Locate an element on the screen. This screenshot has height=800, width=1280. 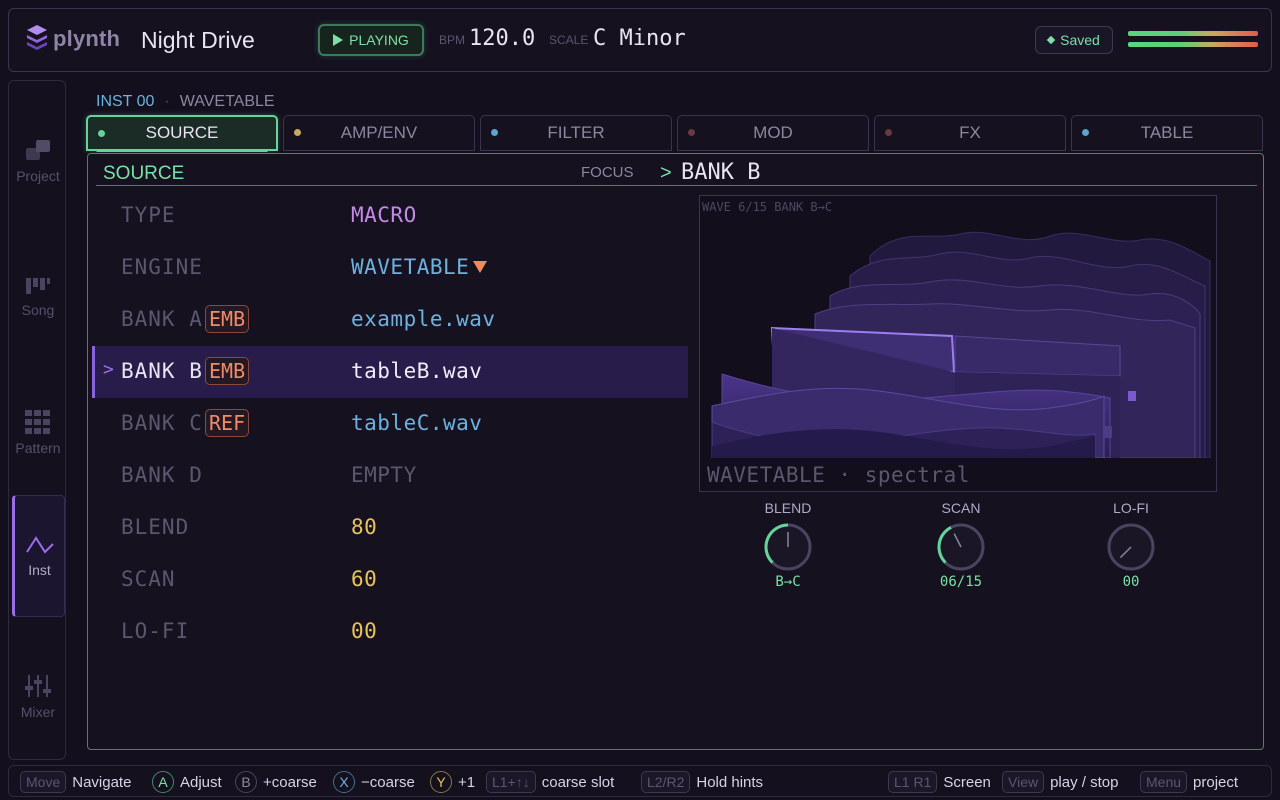
param-row-bank-b: > BANK B EMB tableB.wav is located at coordinates (390, 372).